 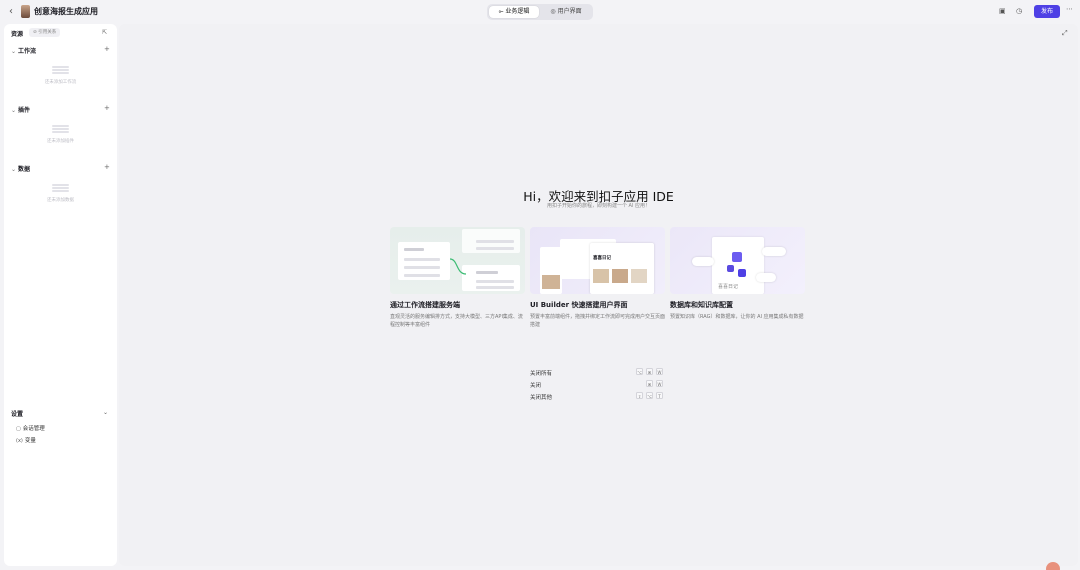 I want to click on shortcut-row: 关闭其他 ⇧ ⌥ T, so click(x=598, y=397).